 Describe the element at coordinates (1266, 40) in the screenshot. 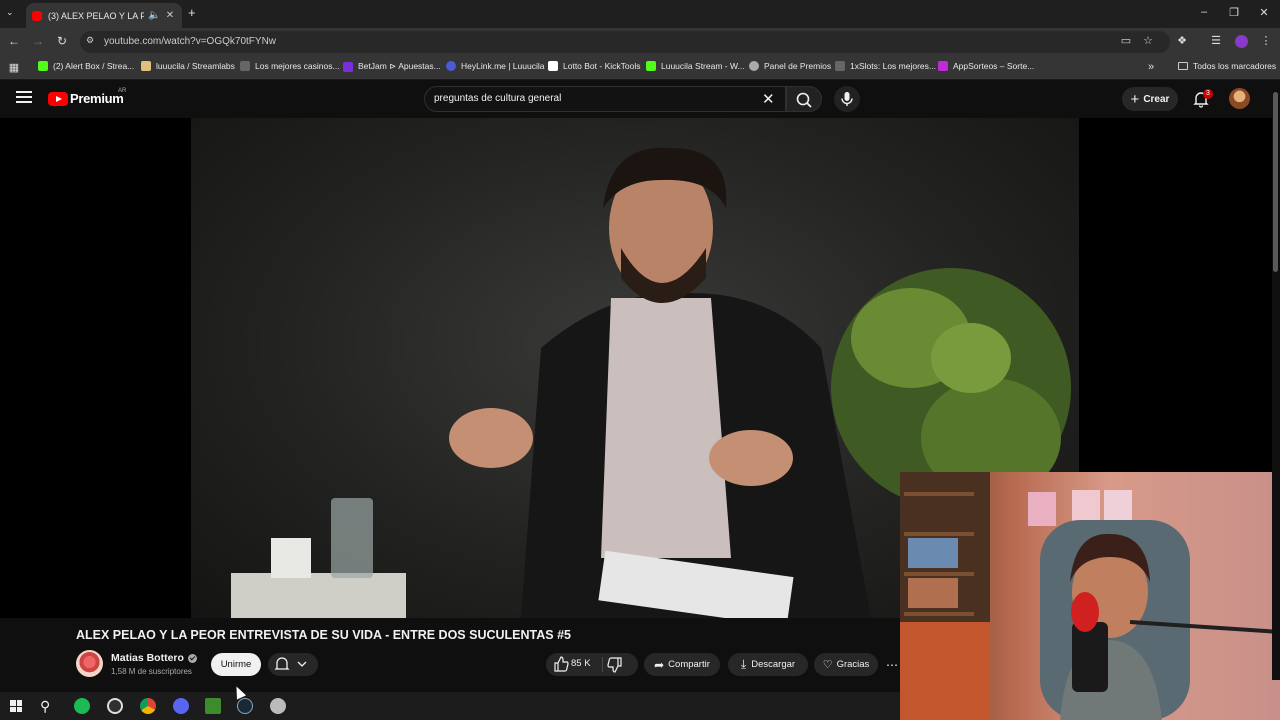

I see `browser-menu-icon: ⋮` at that location.